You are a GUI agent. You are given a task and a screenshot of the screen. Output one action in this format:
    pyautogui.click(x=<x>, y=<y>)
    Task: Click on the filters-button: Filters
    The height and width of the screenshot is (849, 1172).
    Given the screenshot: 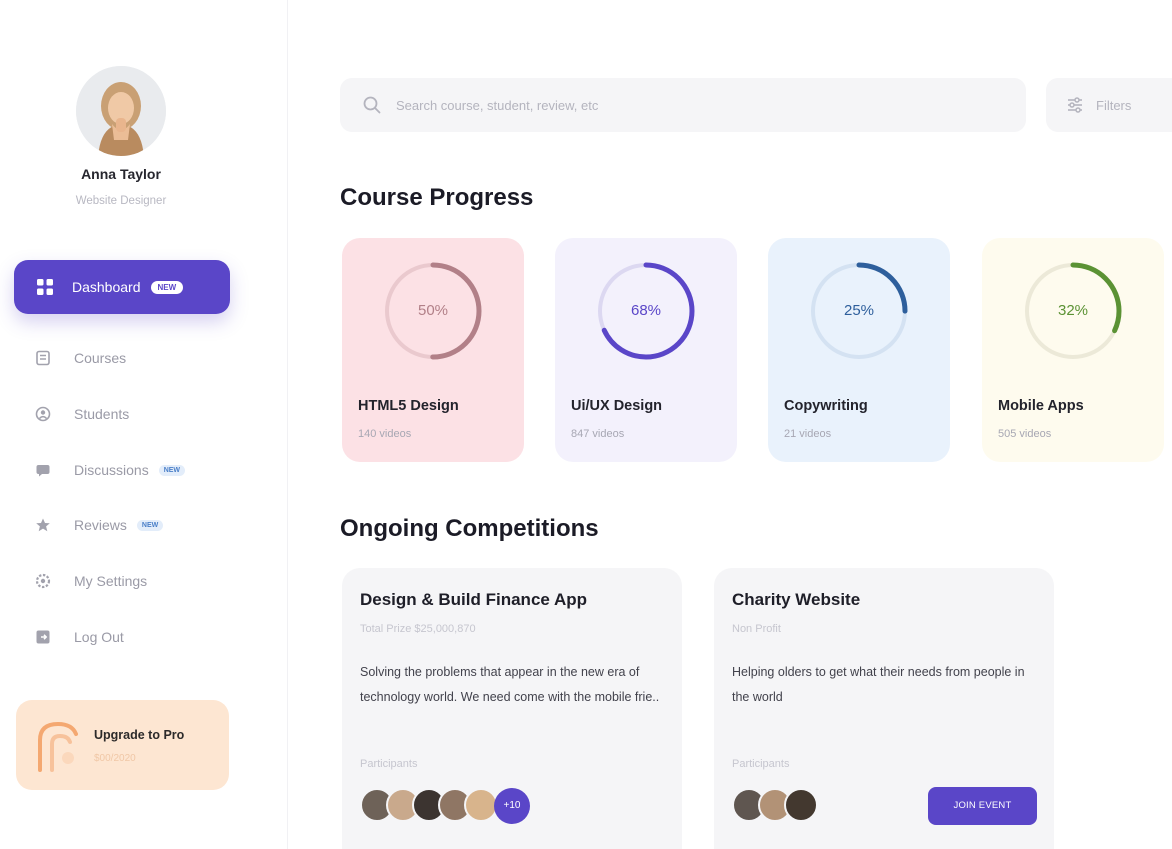 What is the action you would take?
    pyautogui.click(x=1109, y=105)
    